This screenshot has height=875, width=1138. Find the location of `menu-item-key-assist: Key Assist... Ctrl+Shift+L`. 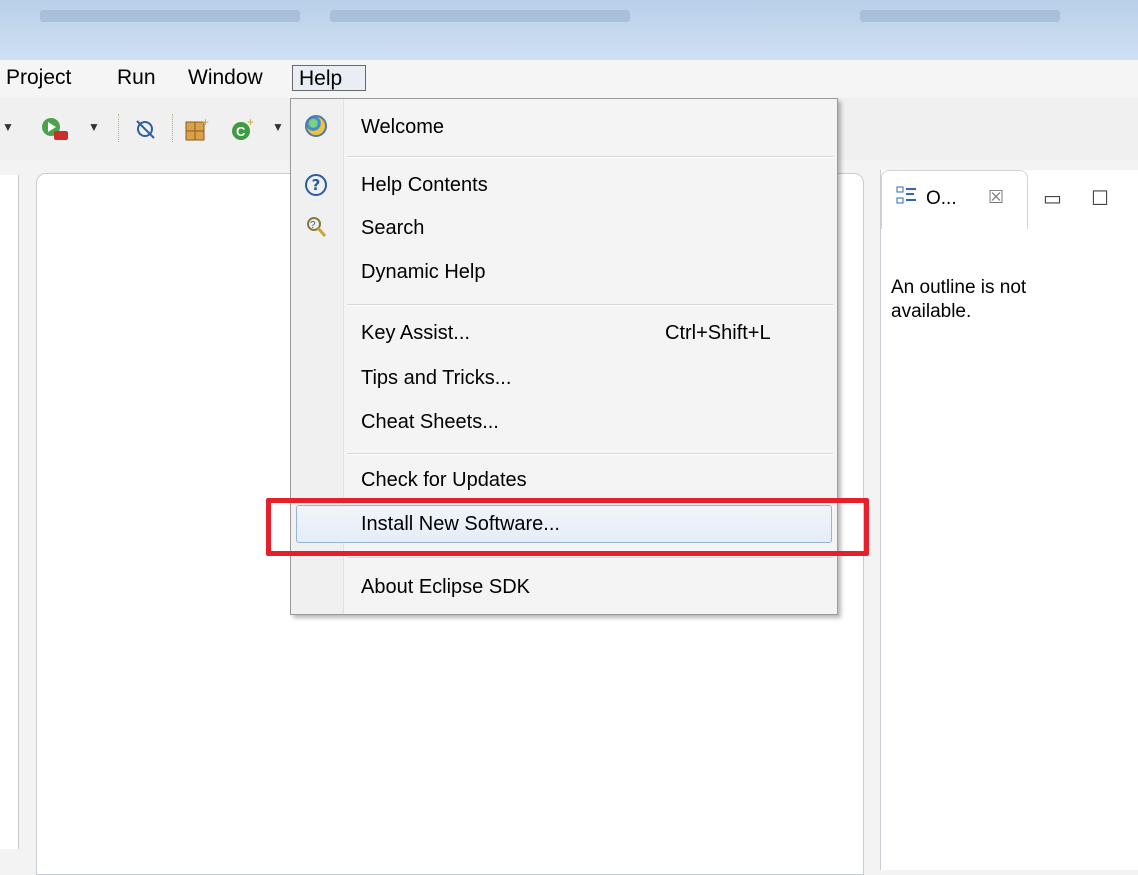

menu-item-key-assist: Key Assist... Ctrl+Shift+L is located at coordinates (563, 333).